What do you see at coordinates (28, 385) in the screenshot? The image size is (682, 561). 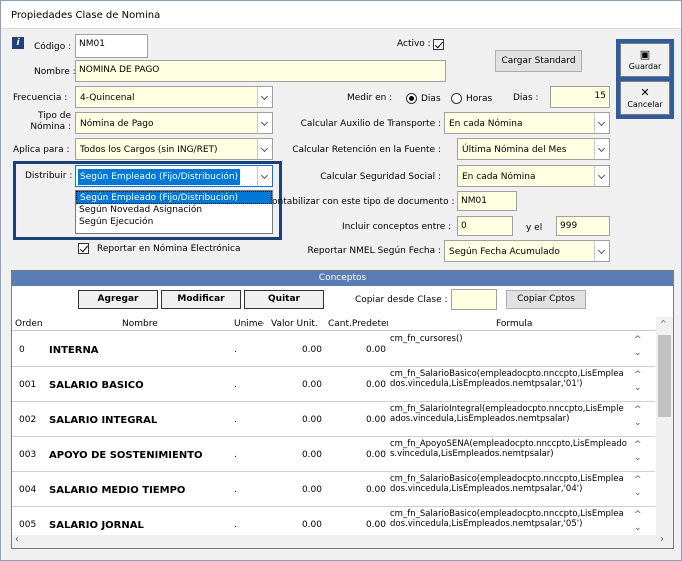 I see `cell-orden: 001` at bounding box center [28, 385].